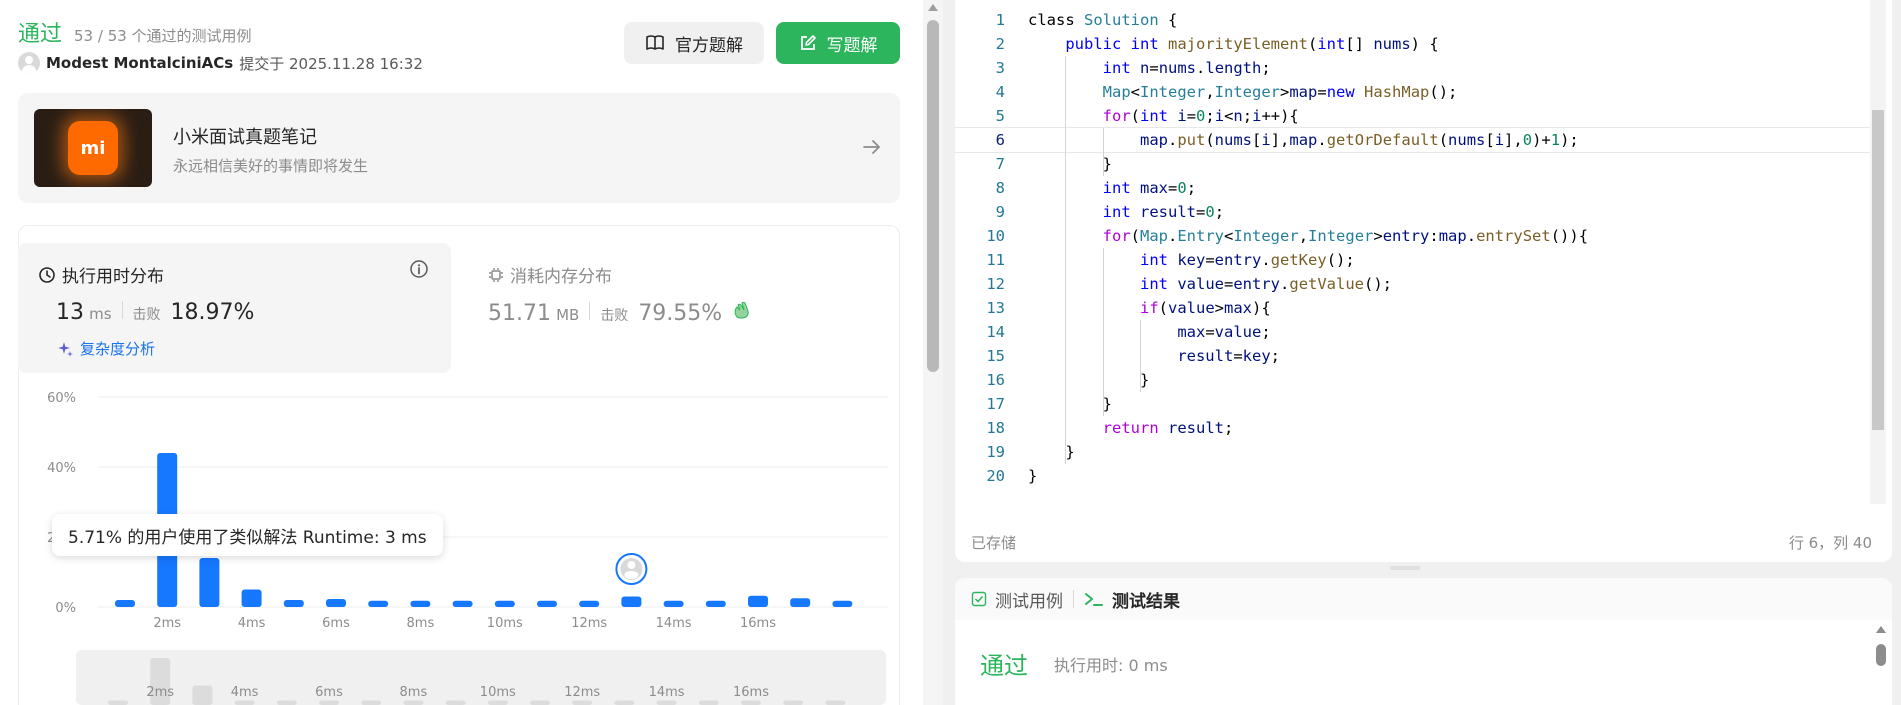 Image resolution: width=1901 pixels, height=705 pixels. I want to click on x-tick-label: 16ms, so click(758, 623).